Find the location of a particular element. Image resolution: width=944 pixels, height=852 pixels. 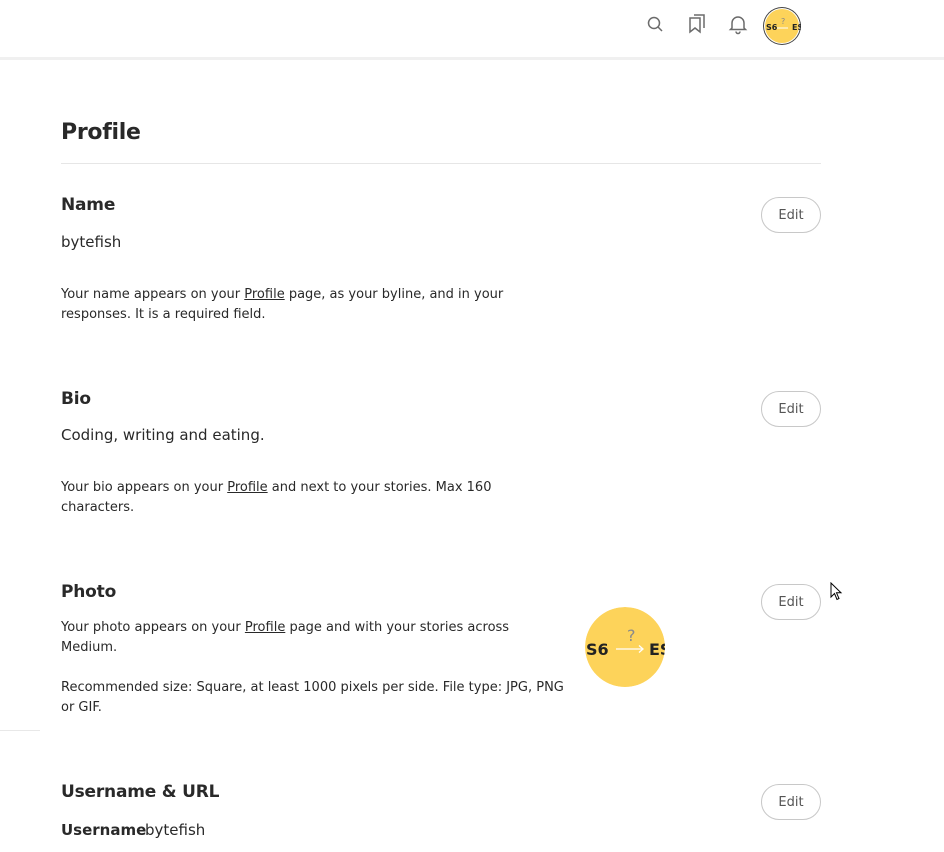

bio-section-title: Bio is located at coordinates (76, 399).